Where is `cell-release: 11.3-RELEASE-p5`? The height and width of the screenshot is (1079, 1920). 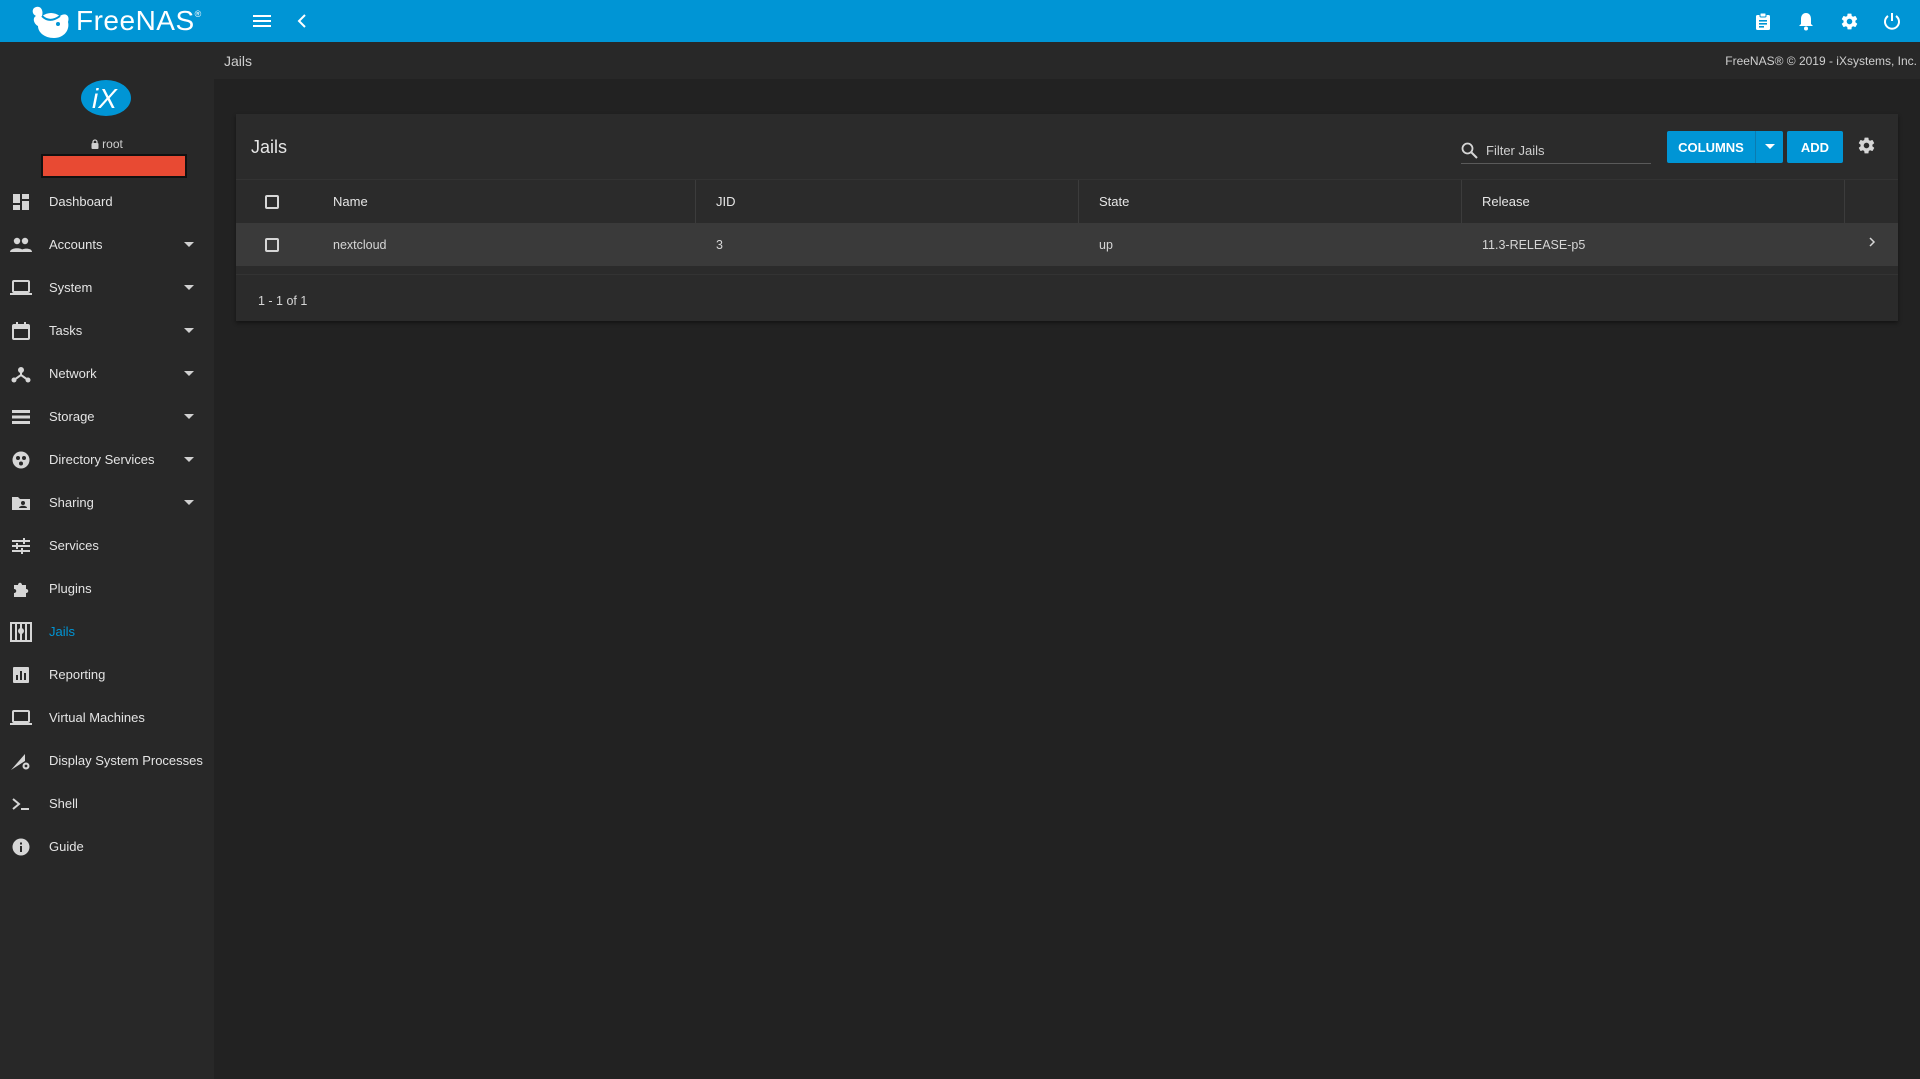 cell-release: 11.3-RELEASE-p5 is located at coordinates (1534, 244).